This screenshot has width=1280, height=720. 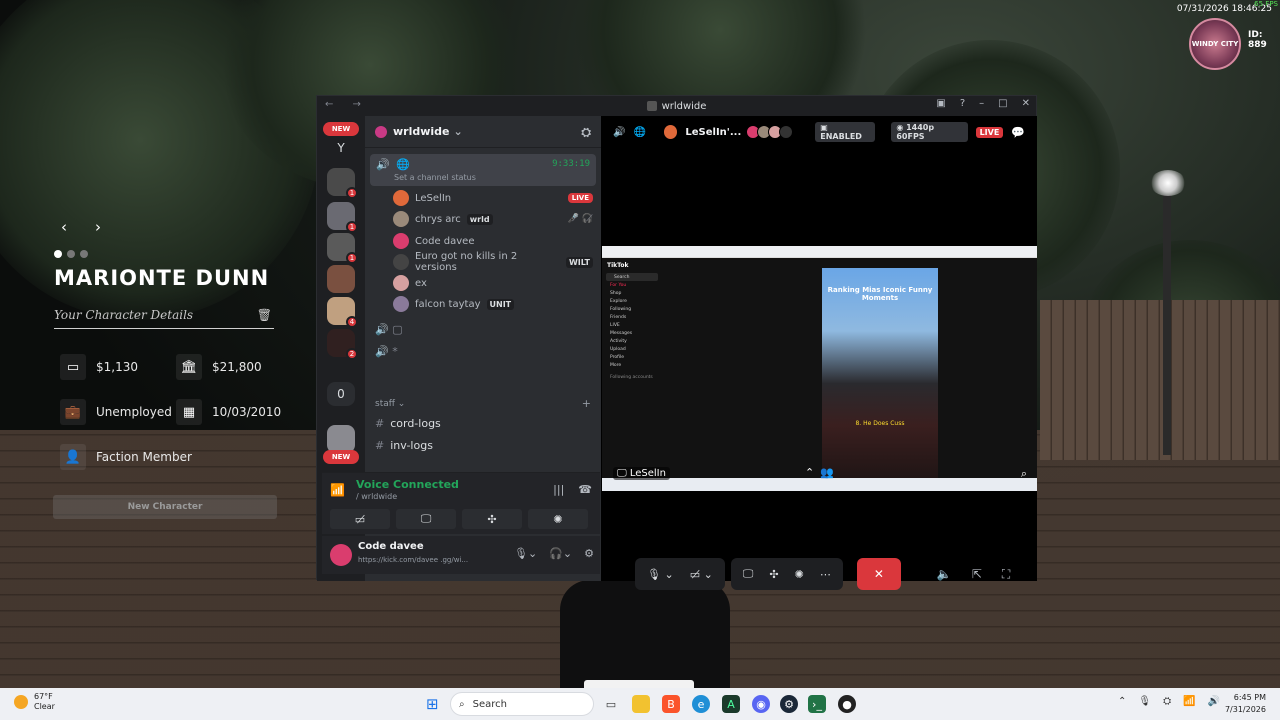 I want to click on server-header: wrldwide ⌄ ⛭, so click(x=483, y=132).